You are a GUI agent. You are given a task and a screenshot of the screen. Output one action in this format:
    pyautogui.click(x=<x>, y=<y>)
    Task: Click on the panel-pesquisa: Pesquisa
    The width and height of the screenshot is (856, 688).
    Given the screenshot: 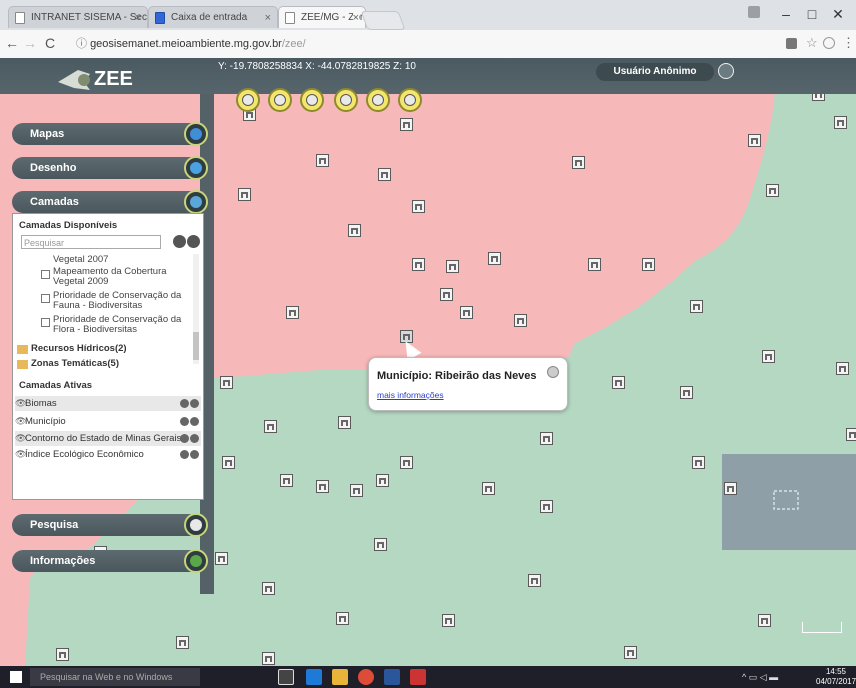 What is the action you would take?
    pyautogui.click(x=108, y=525)
    